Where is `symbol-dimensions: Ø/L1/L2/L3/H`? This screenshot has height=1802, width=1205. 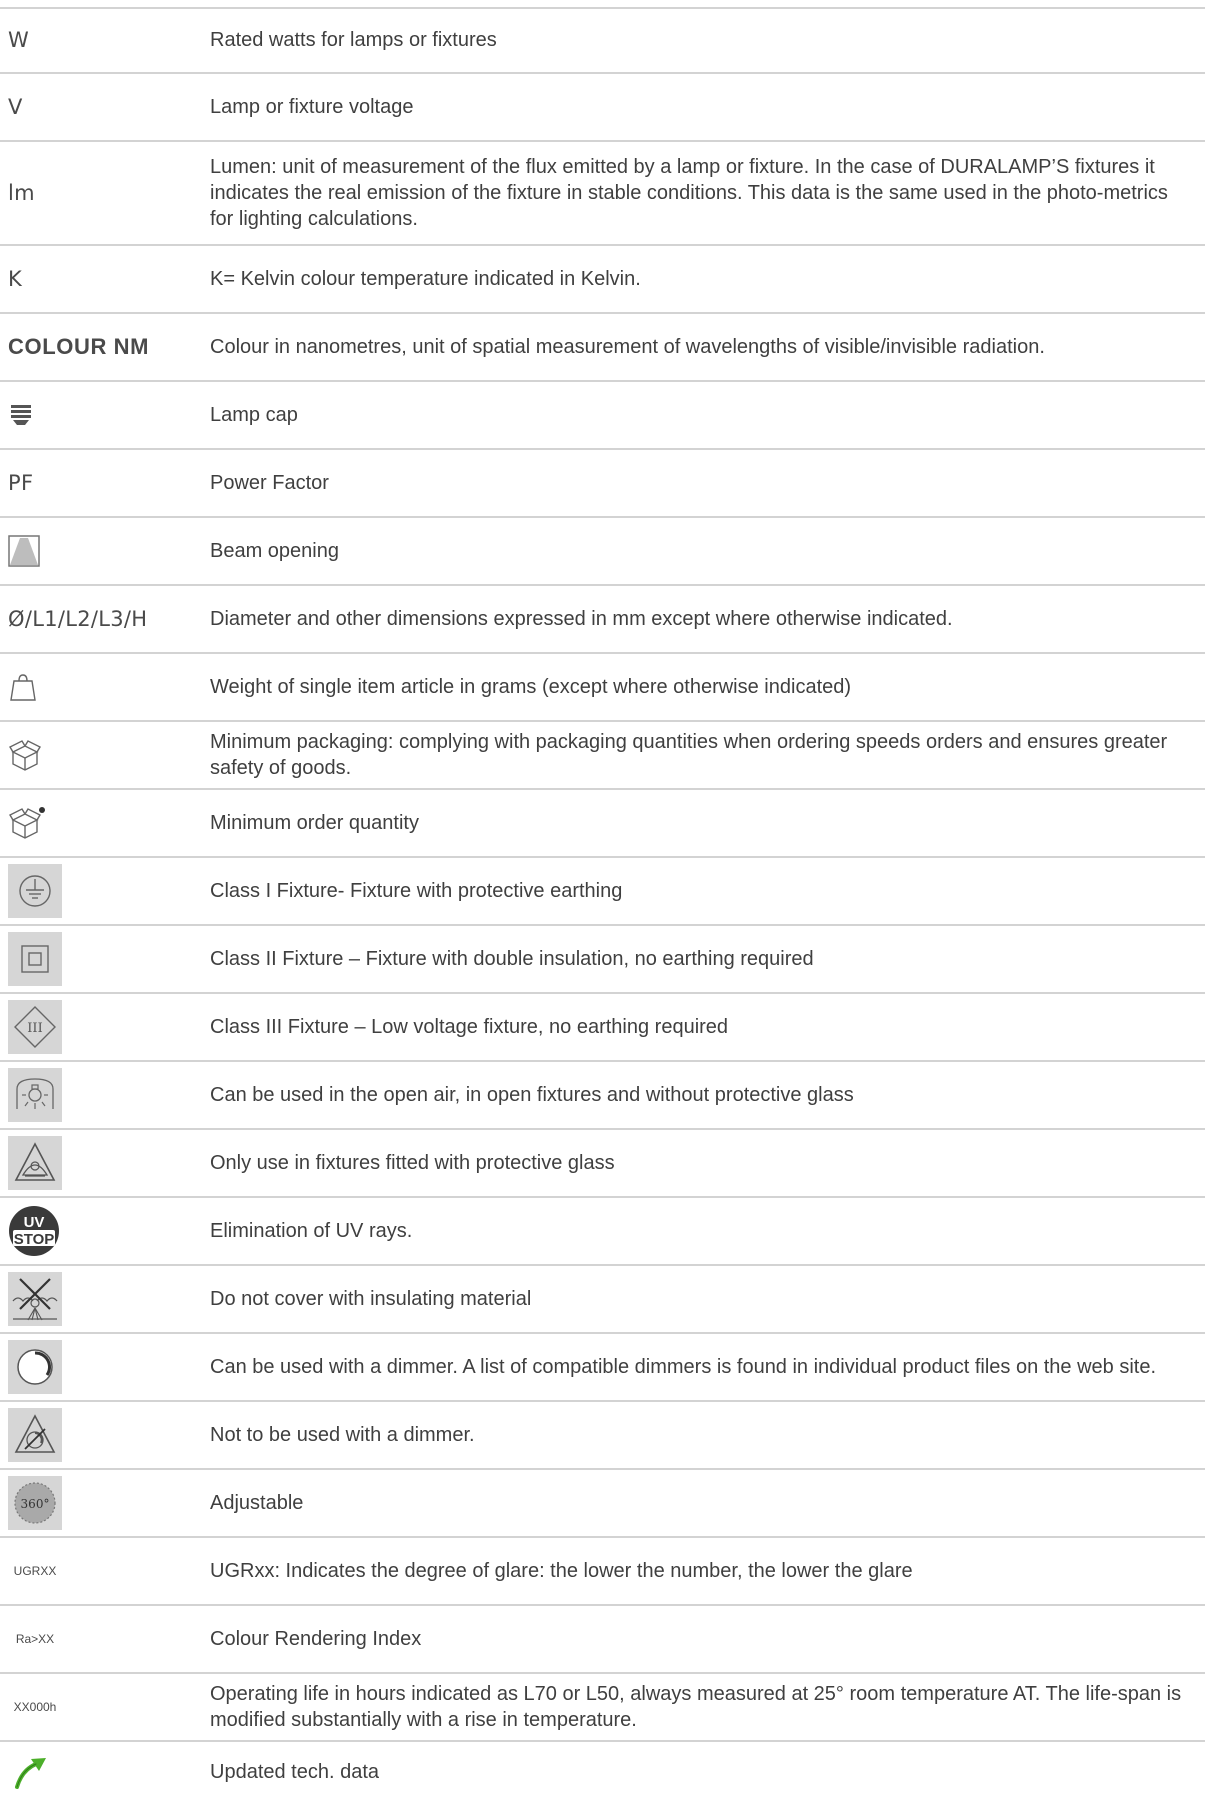
symbol-dimensions: Ø/L1/L2/L3/H is located at coordinates (78, 619).